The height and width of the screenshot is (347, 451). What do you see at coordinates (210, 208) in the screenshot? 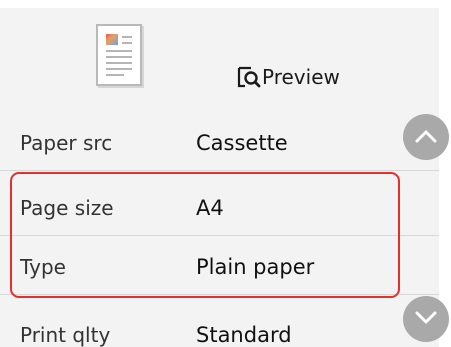
I see `setting-value: A4` at bounding box center [210, 208].